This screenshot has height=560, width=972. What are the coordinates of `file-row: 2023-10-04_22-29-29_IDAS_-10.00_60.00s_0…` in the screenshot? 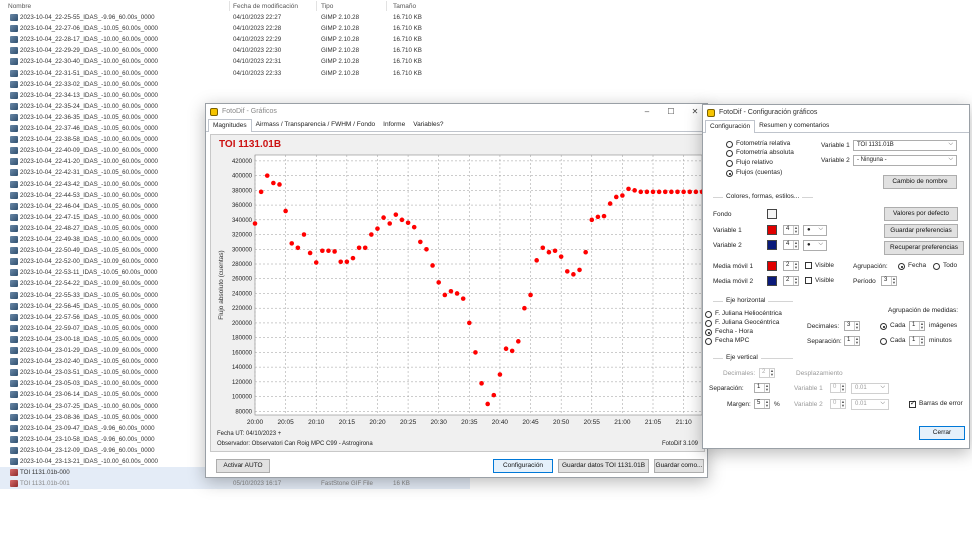 It's located at (235, 50).